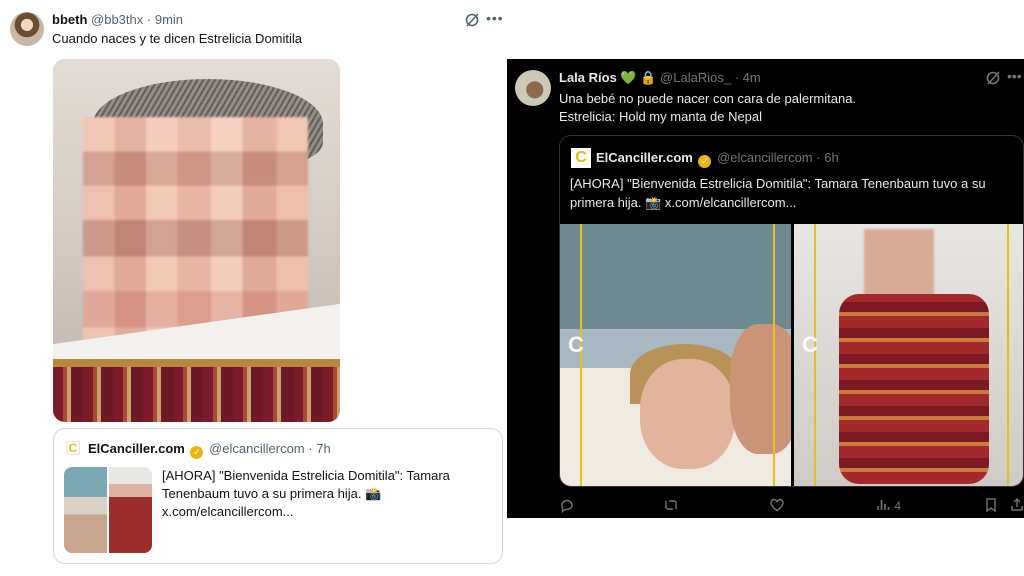 The width and height of the screenshot is (1024, 576). What do you see at coordinates (648, 77) in the screenshot?
I see `lock-icon: 🔒` at bounding box center [648, 77].